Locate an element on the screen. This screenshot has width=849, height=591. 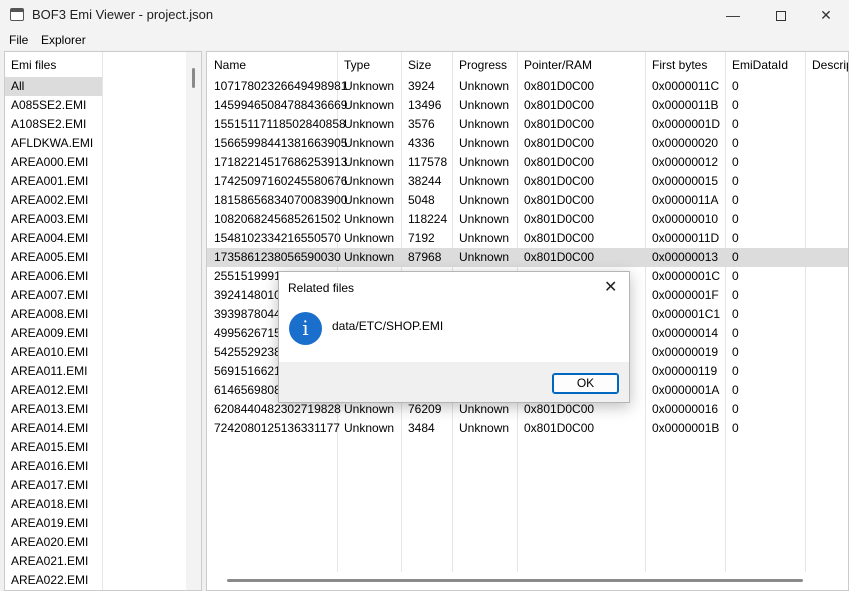
column-header: Pointer/RAM is located at coordinates (558, 65).